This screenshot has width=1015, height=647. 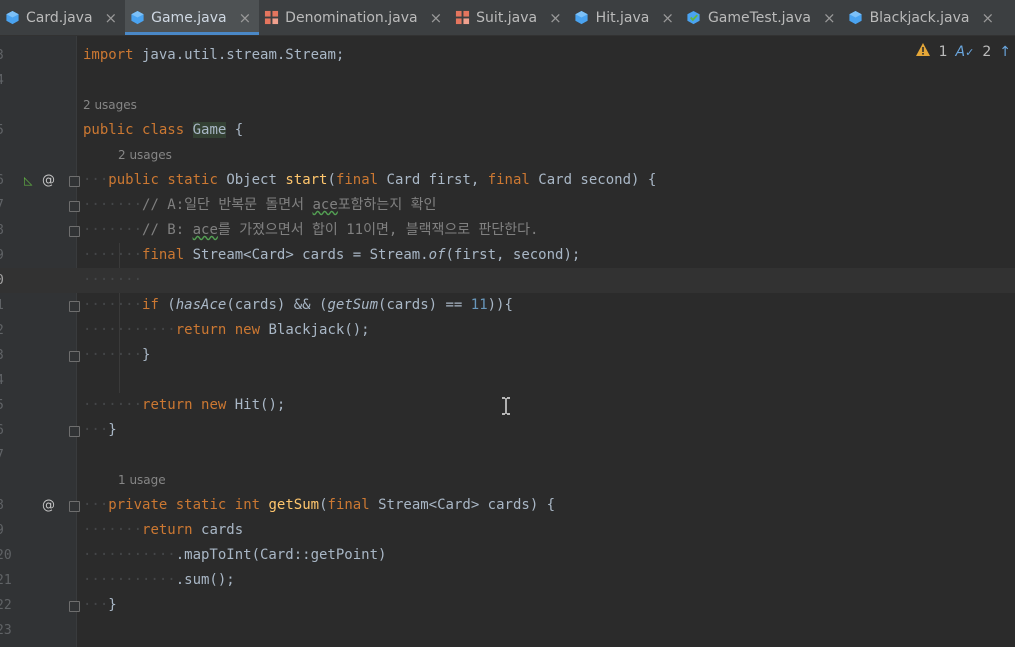 What do you see at coordinates (479, 305) in the screenshot?
I see `number-literal: 11` at bounding box center [479, 305].